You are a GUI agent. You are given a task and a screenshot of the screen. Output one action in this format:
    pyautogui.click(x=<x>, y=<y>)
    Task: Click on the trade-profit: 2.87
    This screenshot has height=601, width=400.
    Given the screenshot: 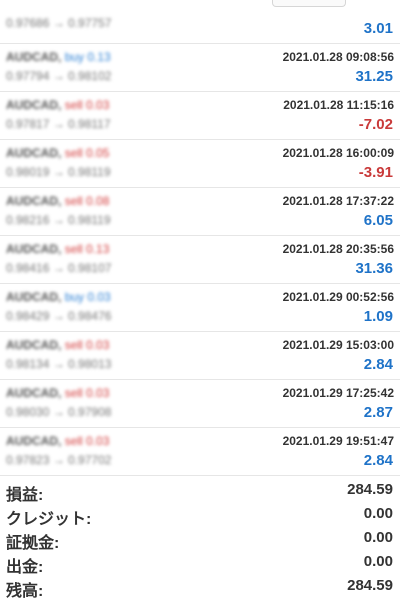 What is the action you would take?
    pyautogui.click(x=378, y=412)
    